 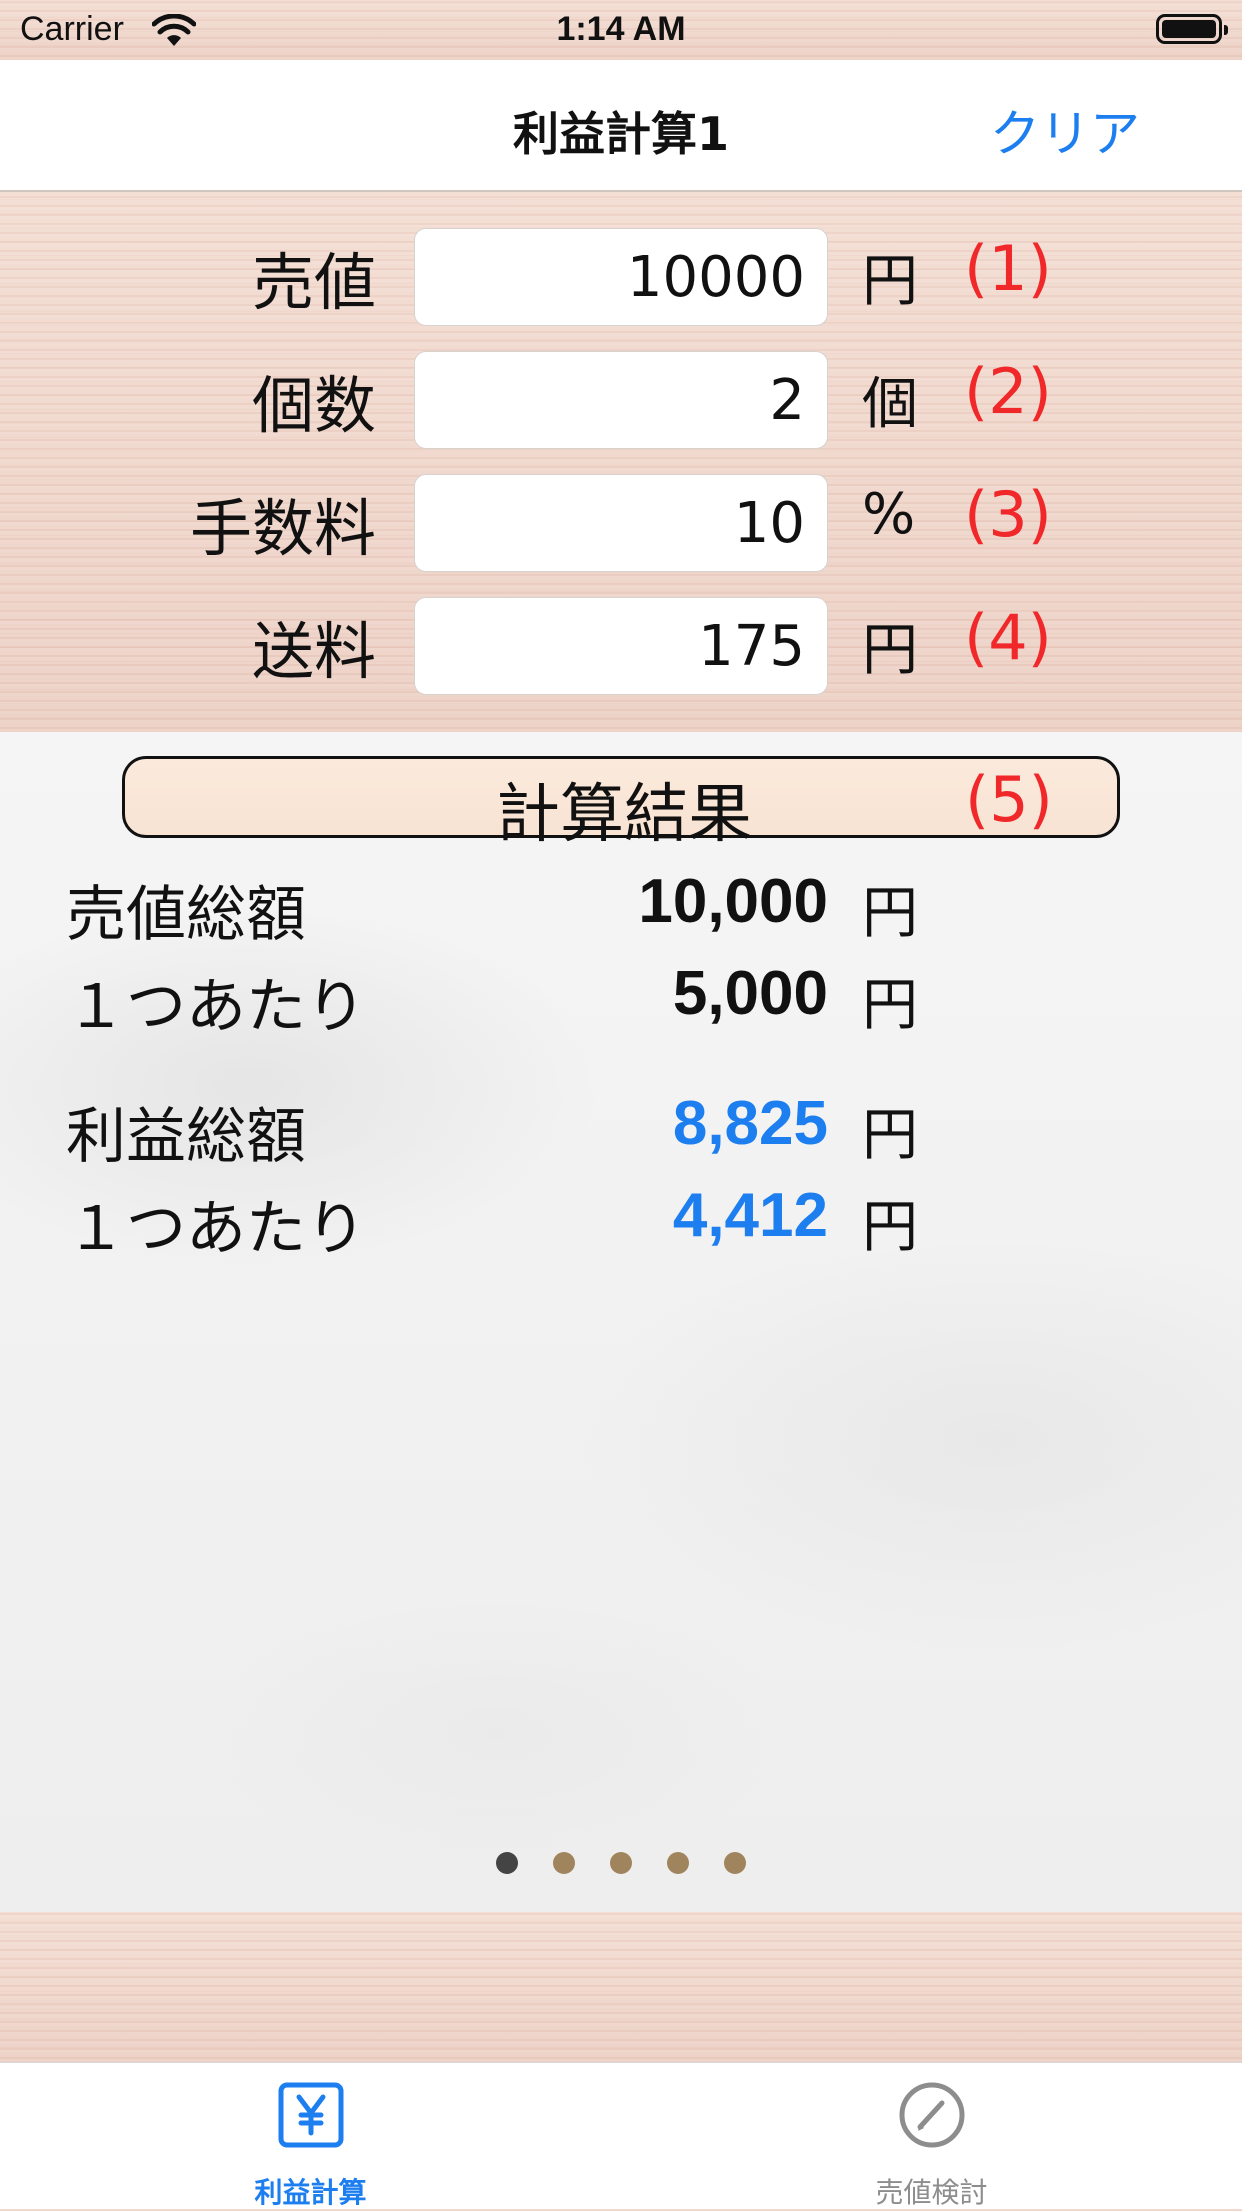 What do you see at coordinates (890, 1227) in the screenshot?
I see `profit-per-unit-unit: 円` at bounding box center [890, 1227].